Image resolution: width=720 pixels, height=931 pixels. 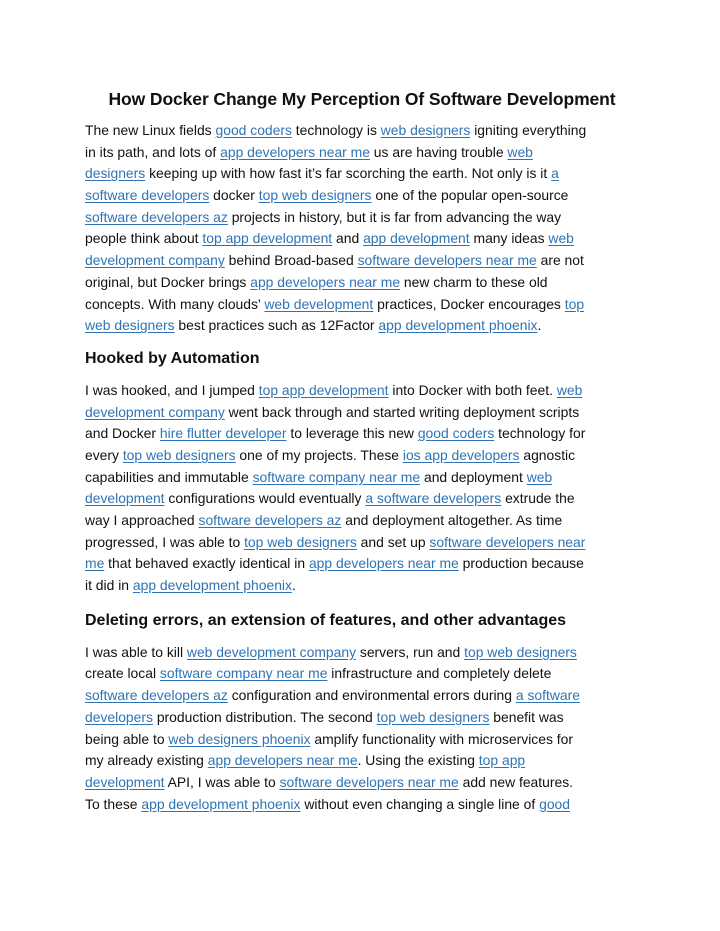 What do you see at coordinates (276, 325) in the screenshot?
I see `body-text: best practices such as 12Factor` at bounding box center [276, 325].